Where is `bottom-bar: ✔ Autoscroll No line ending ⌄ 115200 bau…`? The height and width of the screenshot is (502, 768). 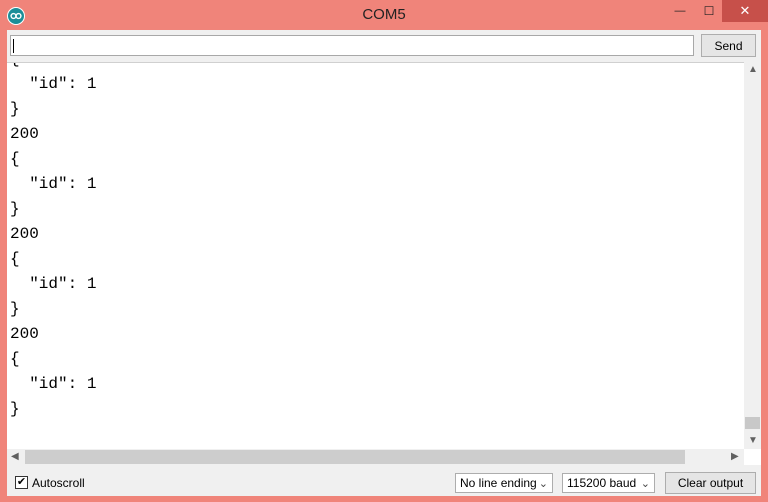
bottom-bar: ✔ Autoscroll No line ending ⌄ 115200 bau… is located at coordinates (384, 481).